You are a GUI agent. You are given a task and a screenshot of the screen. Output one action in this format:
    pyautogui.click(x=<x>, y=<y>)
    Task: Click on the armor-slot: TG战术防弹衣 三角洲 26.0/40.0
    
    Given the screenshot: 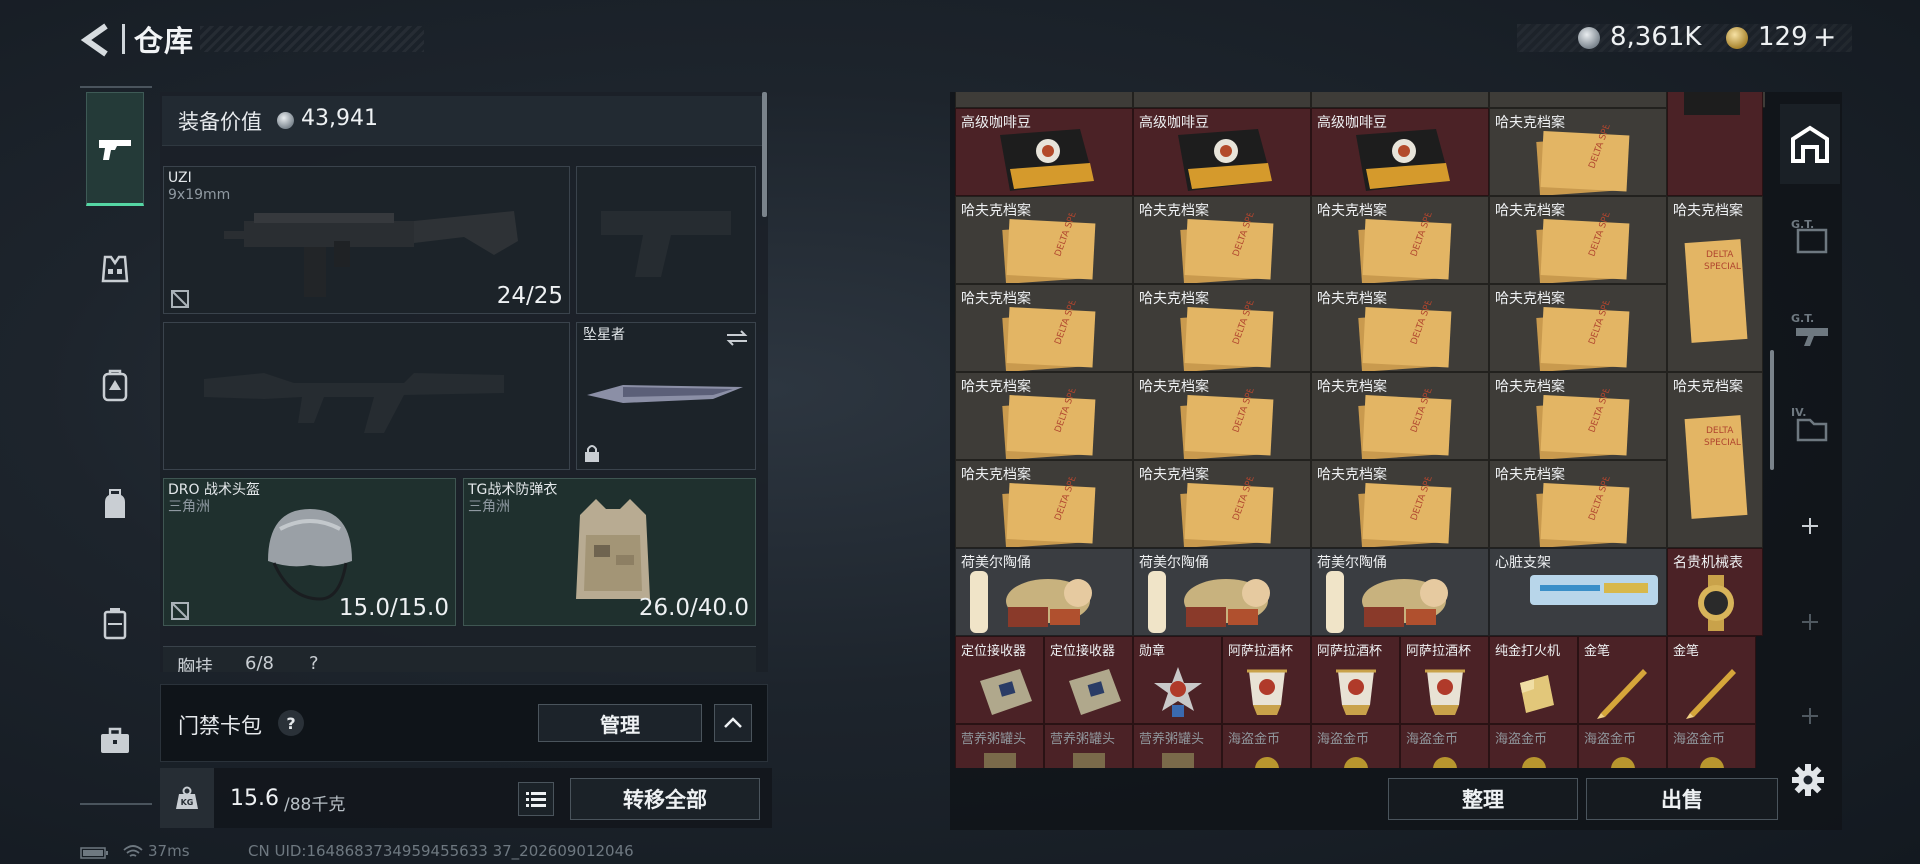 What is the action you would take?
    pyautogui.click(x=609, y=552)
    